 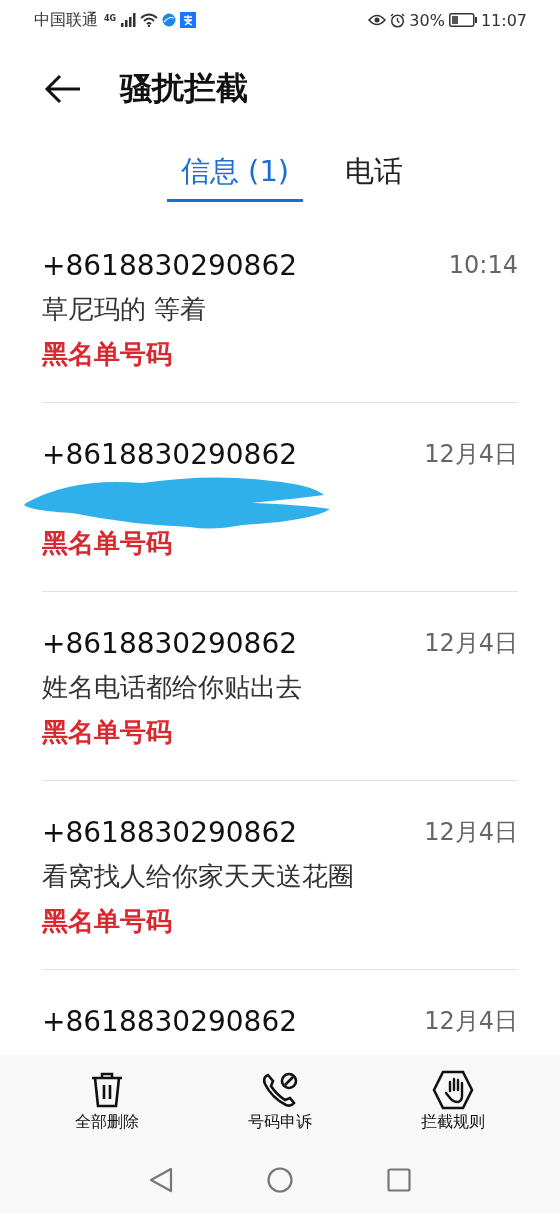 I want to click on action-button: 拦截规则, so click(x=453, y=1109).